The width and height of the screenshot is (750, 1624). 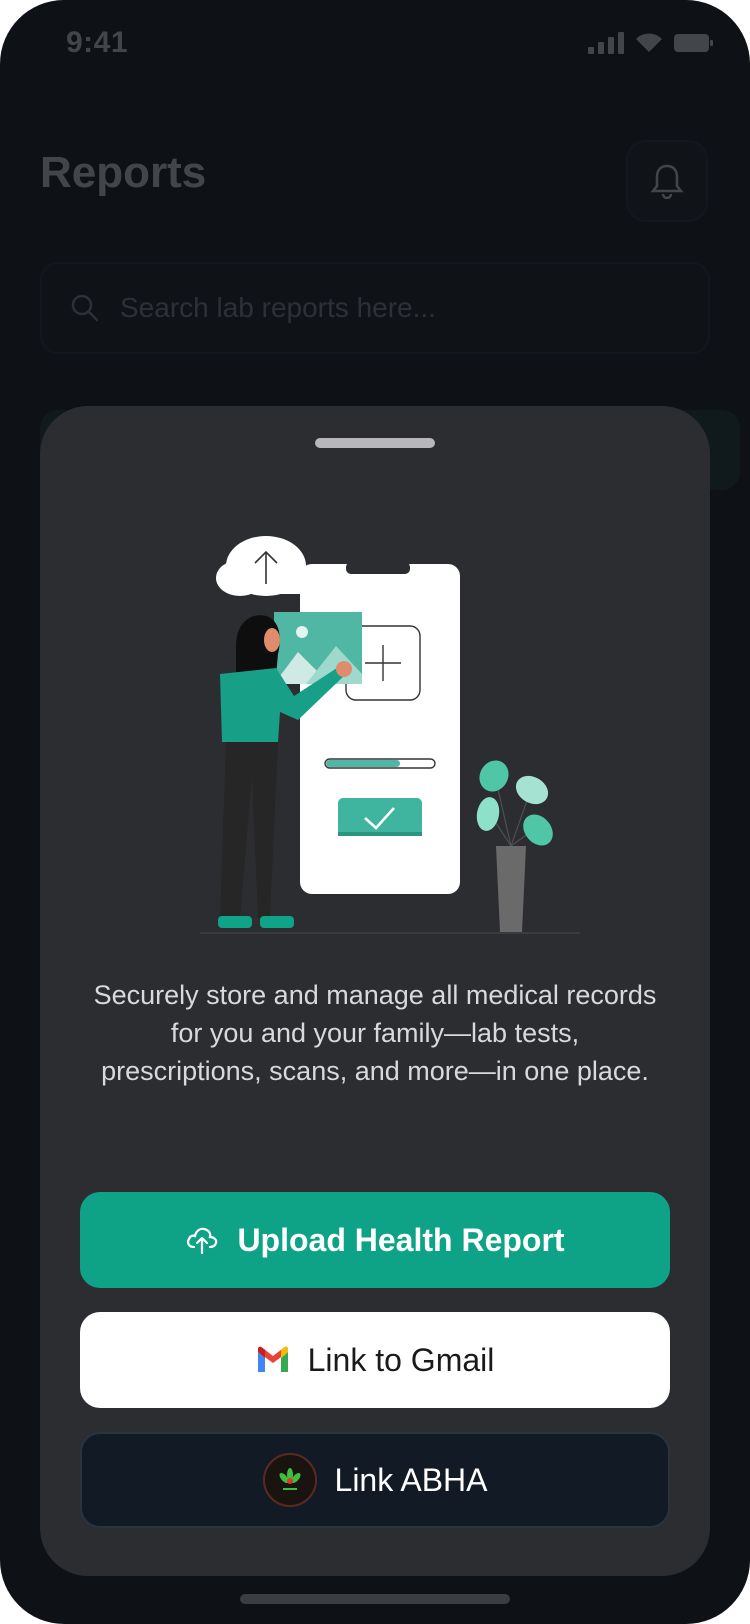 What do you see at coordinates (272, 1359) in the screenshot?
I see `gmail-icon` at bounding box center [272, 1359].